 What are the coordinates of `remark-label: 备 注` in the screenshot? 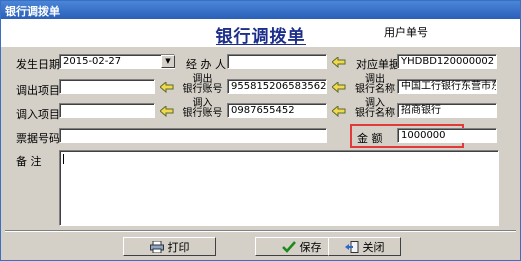 It's located at (29, 161).